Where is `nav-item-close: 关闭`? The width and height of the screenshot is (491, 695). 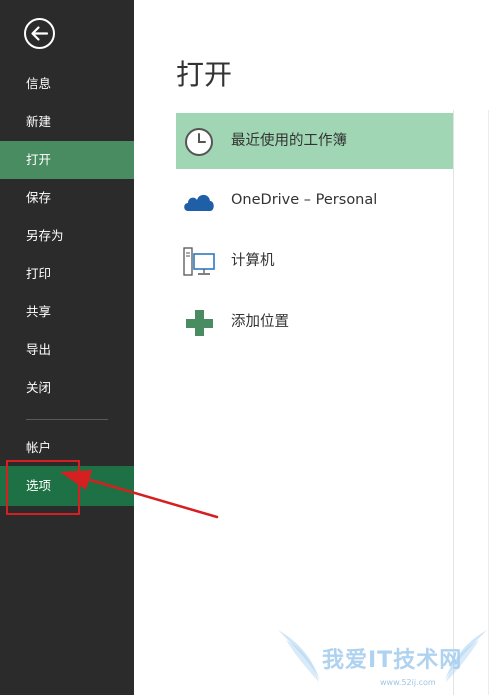
nav-item-close: 关闭 is located at coordinates (67, 388).